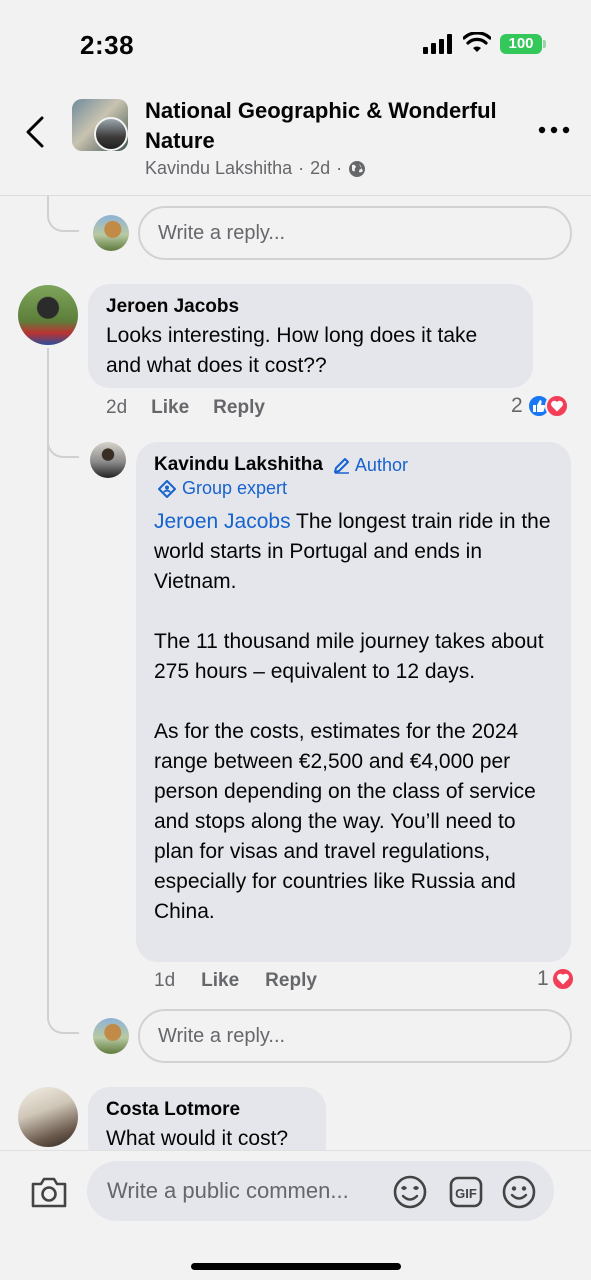 Image resolution: width=591 pixels, height=1280 pixels. I want to click on reply-author: Kavindu Lakshitha, so click(238, 465).